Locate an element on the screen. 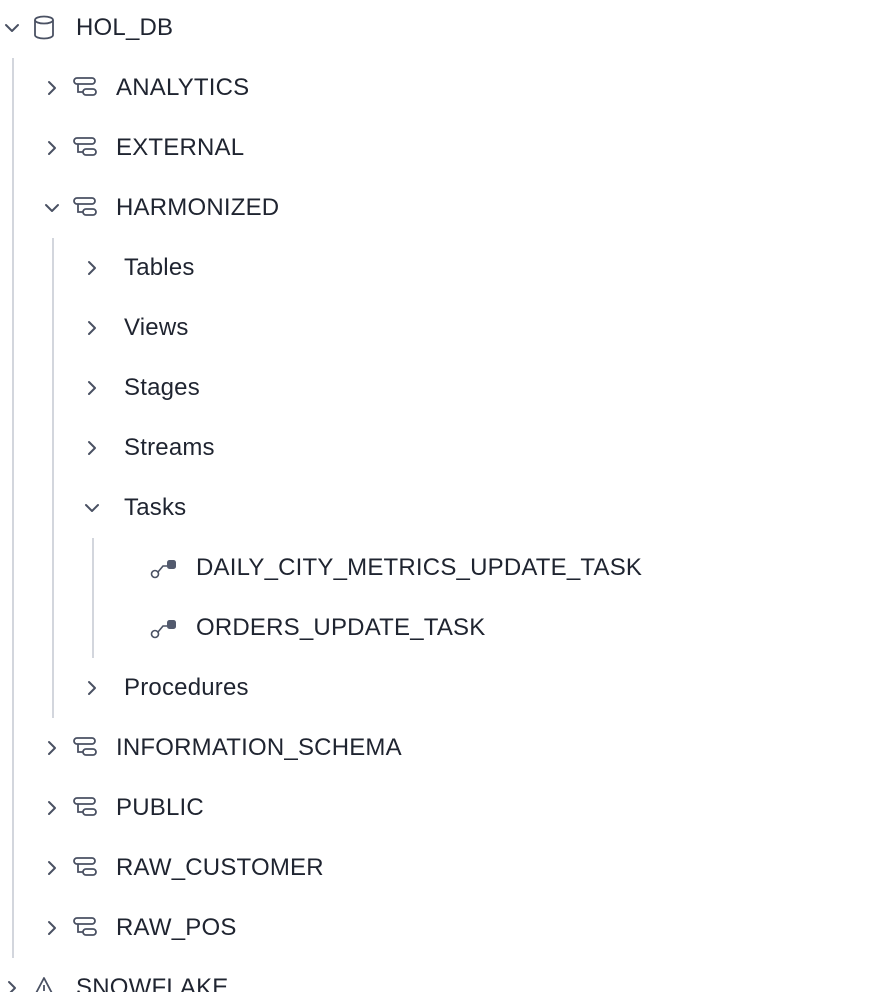 Image resolution: width=874 pixels, height=992 pixels. tree-node-schema-raw-pos: RAW_POS is located at coordinates (437, 928).